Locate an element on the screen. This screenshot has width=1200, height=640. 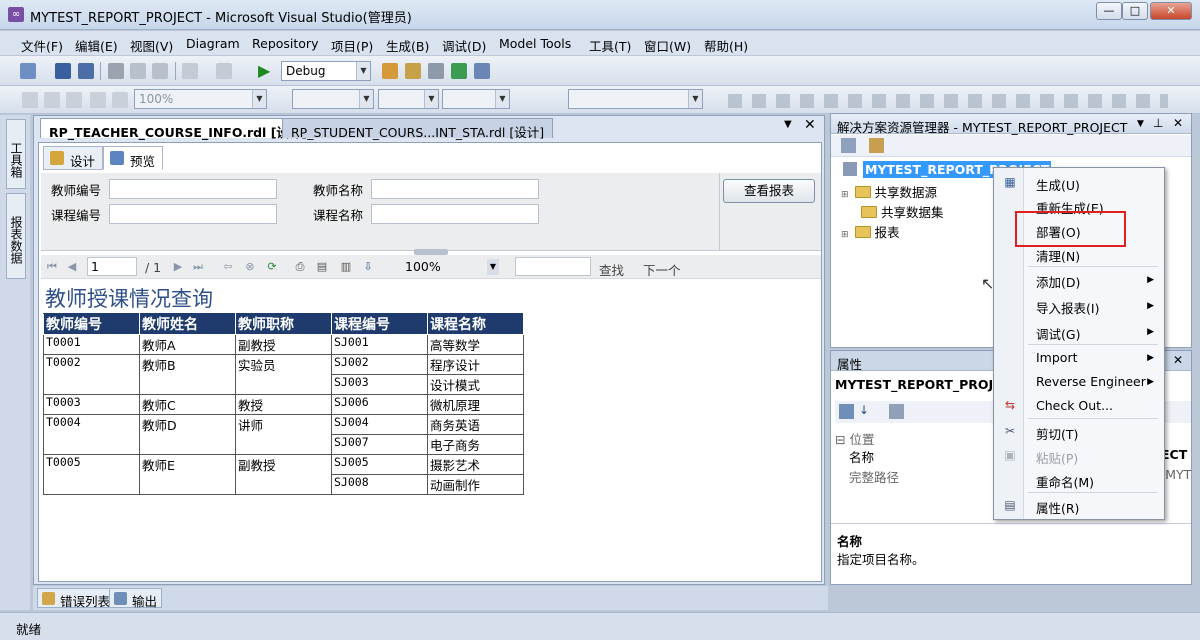
page-number-input: 1 is located at coordinates (112, 266).